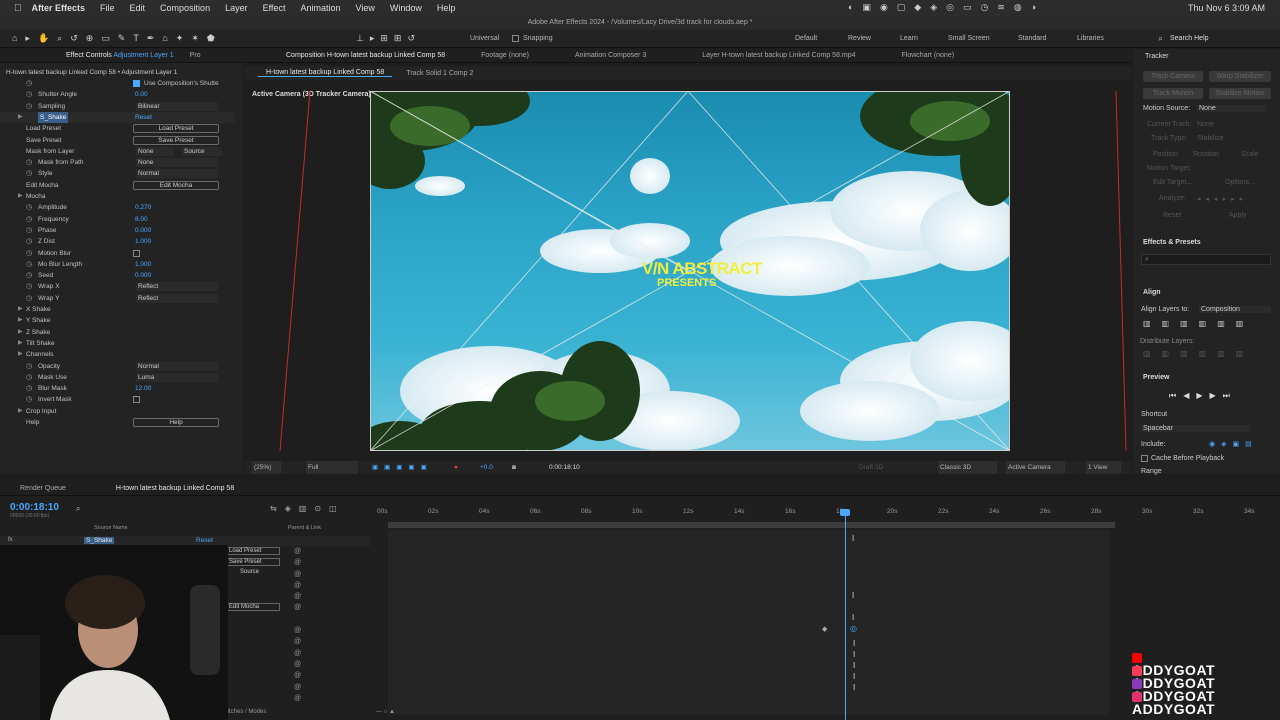 The width and height of the screenshot is (1280, 720). What do you see at coordinates (307, 508) in the screenshot?
I see `timeline-tool-icons: ⇆◈▥⊙◫` at bounding box center [307, 508].